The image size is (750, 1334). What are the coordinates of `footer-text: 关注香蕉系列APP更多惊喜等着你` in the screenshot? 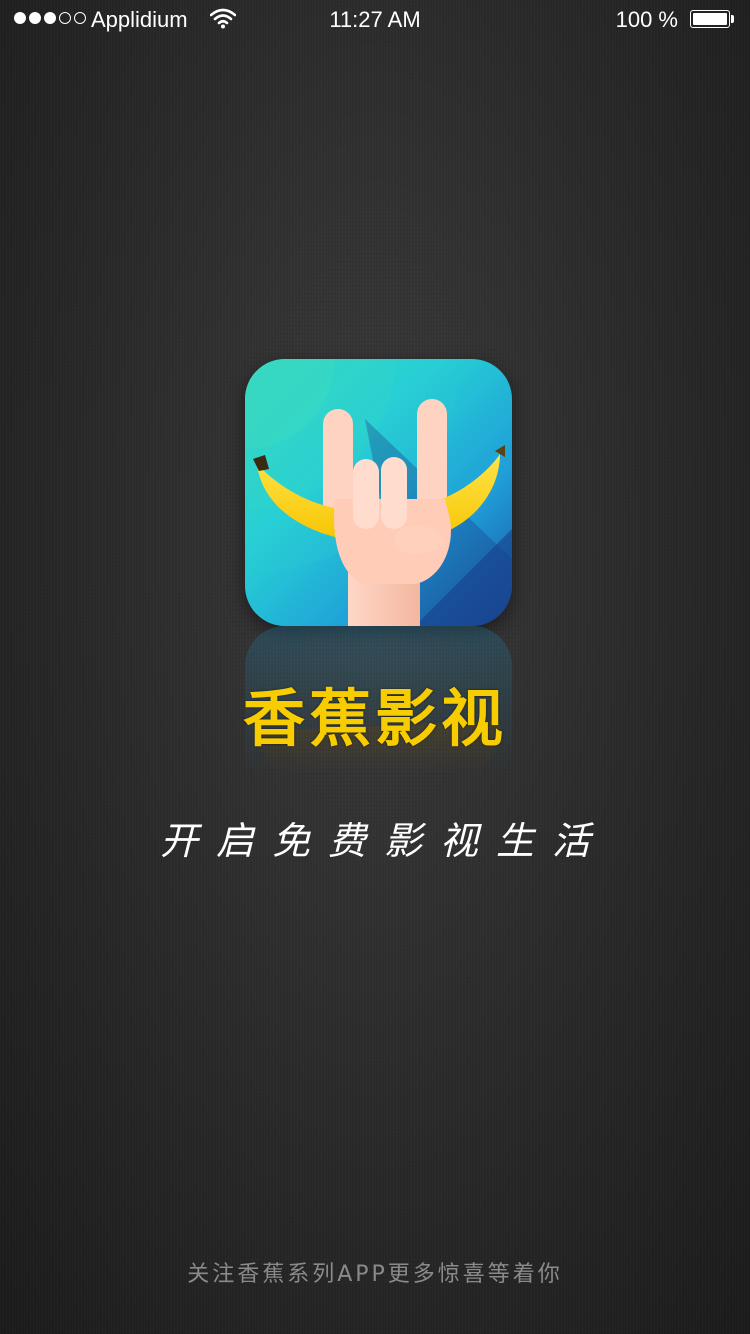 It's located at (375, 1274).